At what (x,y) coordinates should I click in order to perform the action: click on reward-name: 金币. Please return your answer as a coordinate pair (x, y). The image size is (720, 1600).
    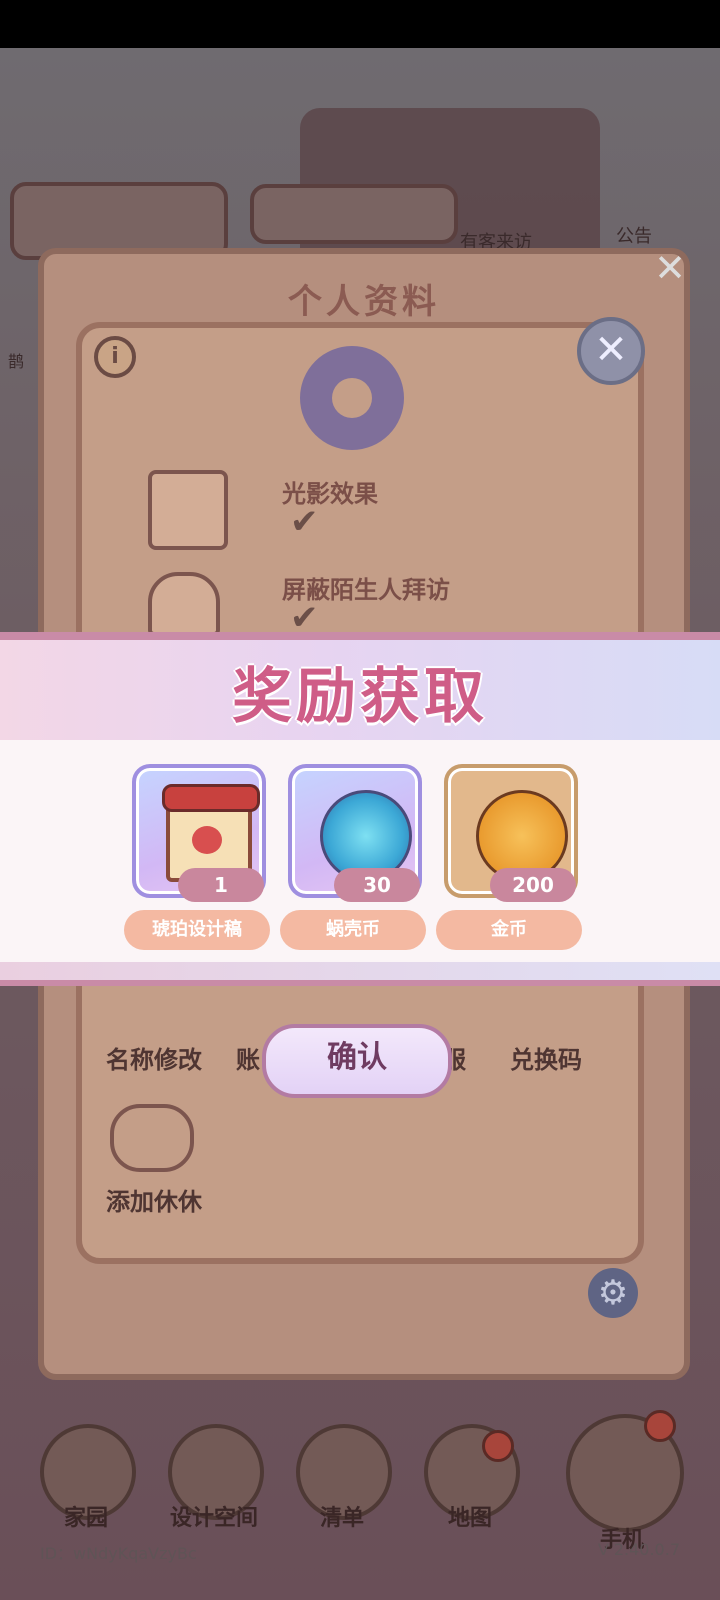
    Looking at the image, I should click on (509, 930).